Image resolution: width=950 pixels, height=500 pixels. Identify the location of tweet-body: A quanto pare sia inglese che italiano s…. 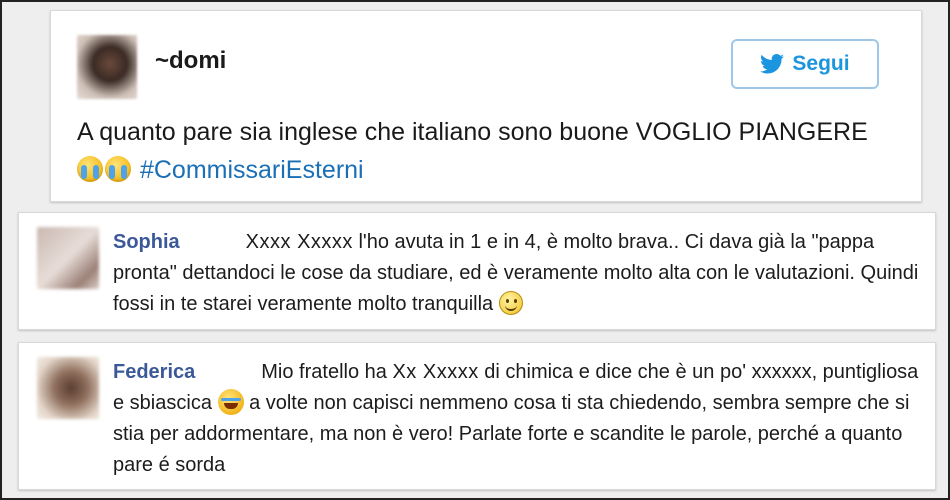
(472, 132).